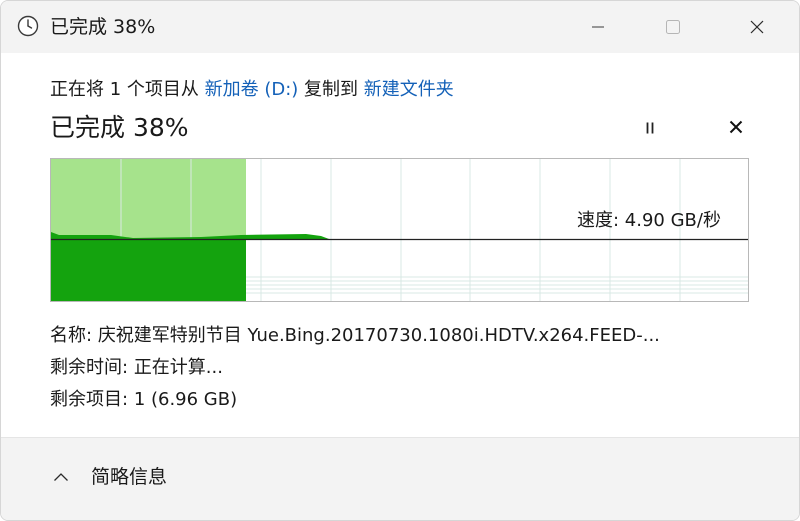 This screenshot has width=800, height=521. I want to click on pause-button, so click(650, 129).